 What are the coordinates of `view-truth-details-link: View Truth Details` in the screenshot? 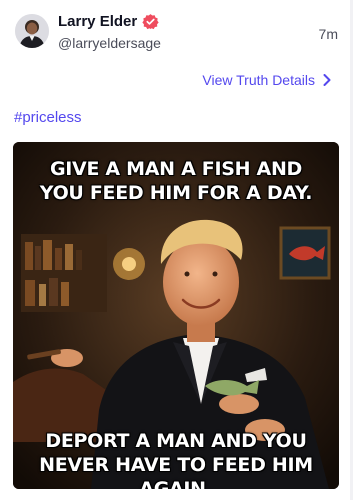 It's located at (266, 80).